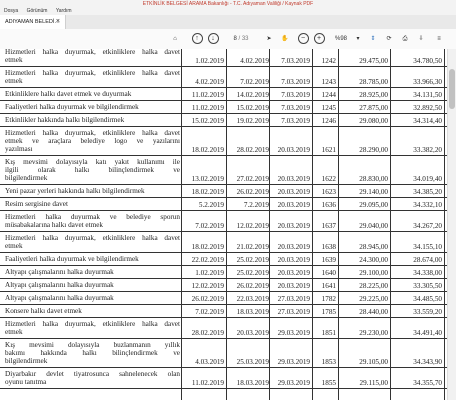 The image size is (456, 400). I want to click on description-line: oyunu tanıtma, so click(26, 382).